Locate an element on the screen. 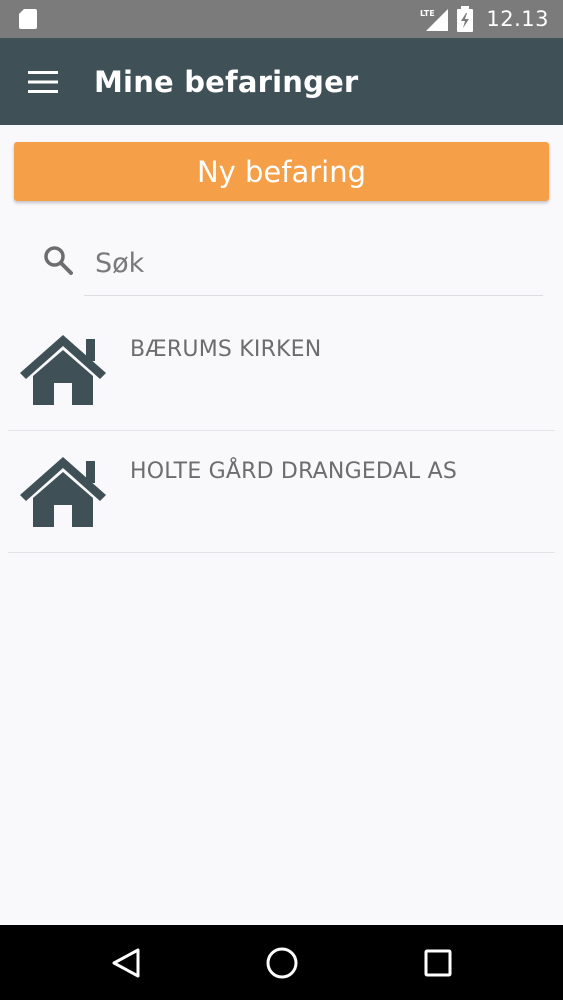 The image size is (563, 1000). lte-signal-icon: LTE is located at coordinates (434, 20).